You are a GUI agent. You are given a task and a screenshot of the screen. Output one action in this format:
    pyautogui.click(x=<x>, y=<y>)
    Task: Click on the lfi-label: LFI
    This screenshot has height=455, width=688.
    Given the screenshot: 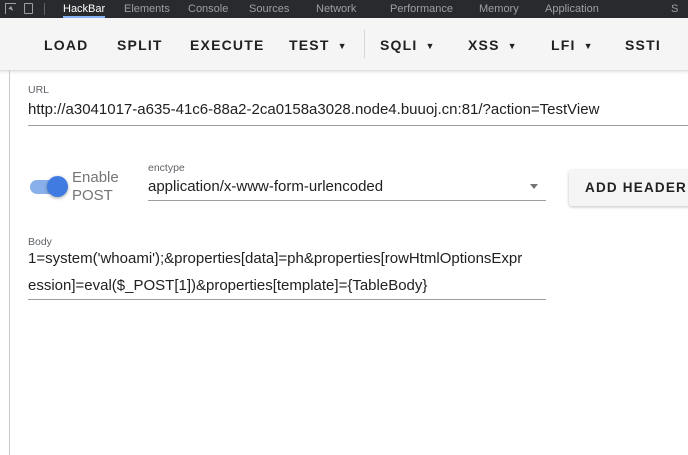 What is the action you would take?
    pyautogui.click(x=563, y=45)
    